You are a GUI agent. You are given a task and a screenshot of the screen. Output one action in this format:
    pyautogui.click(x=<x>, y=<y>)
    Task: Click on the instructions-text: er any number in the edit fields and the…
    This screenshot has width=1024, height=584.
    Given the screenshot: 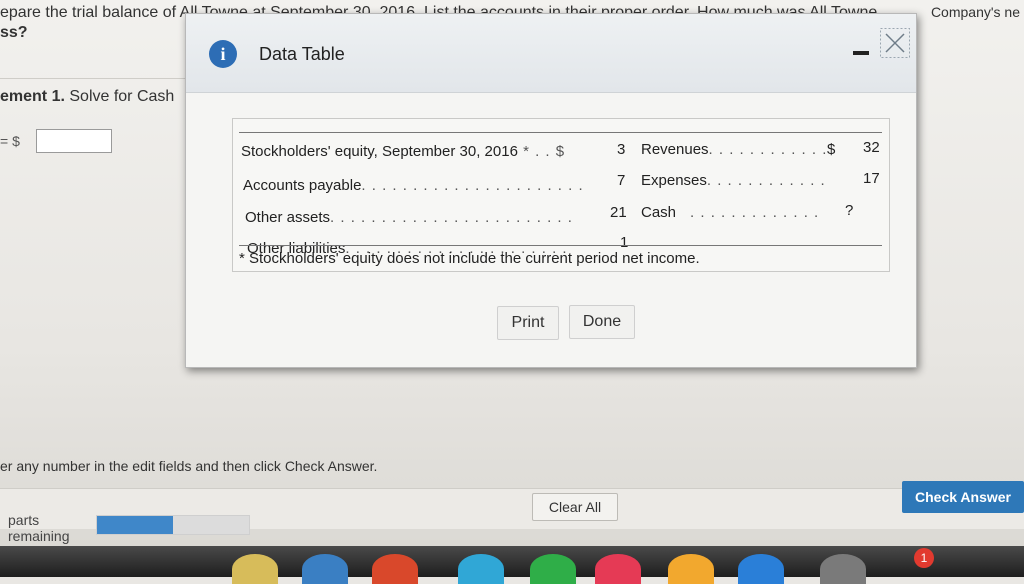 What is the action you would take?
    pyautogui.click(x=189, y=466)
    